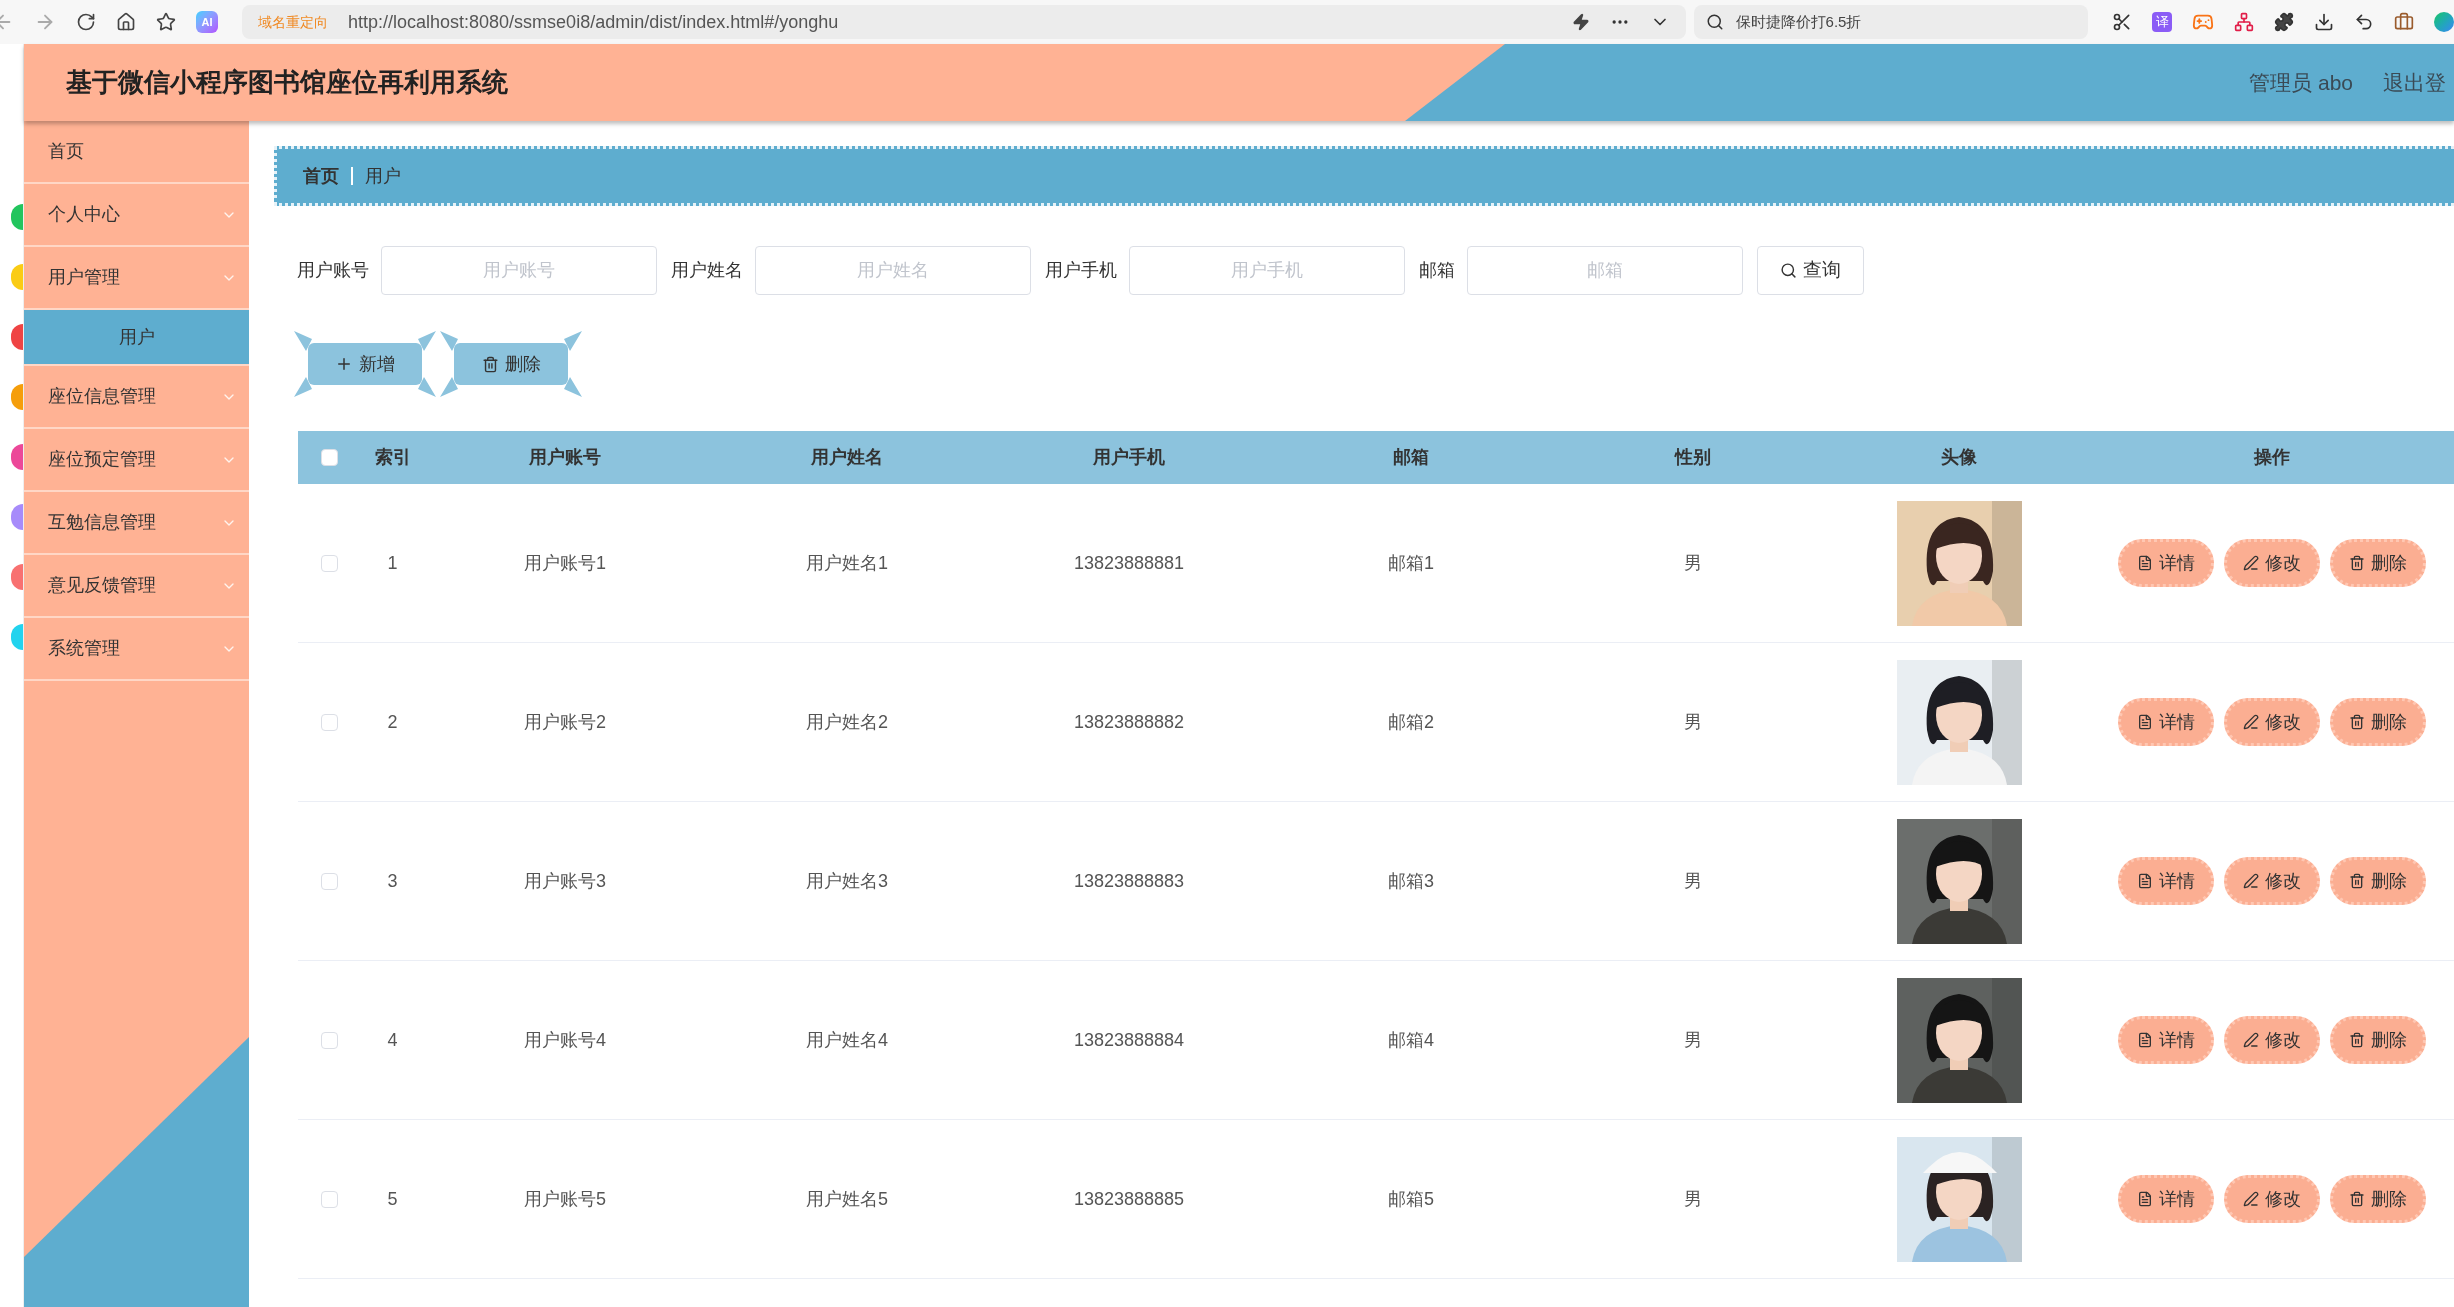  What do you see at coordinates (964, 22) in the screenshot?
I see `address-bar: 域名重定向 http://localhost:8080/ssmse0i8/admin/dist/index.html#/yonghu` at bounding box center [964, 22].